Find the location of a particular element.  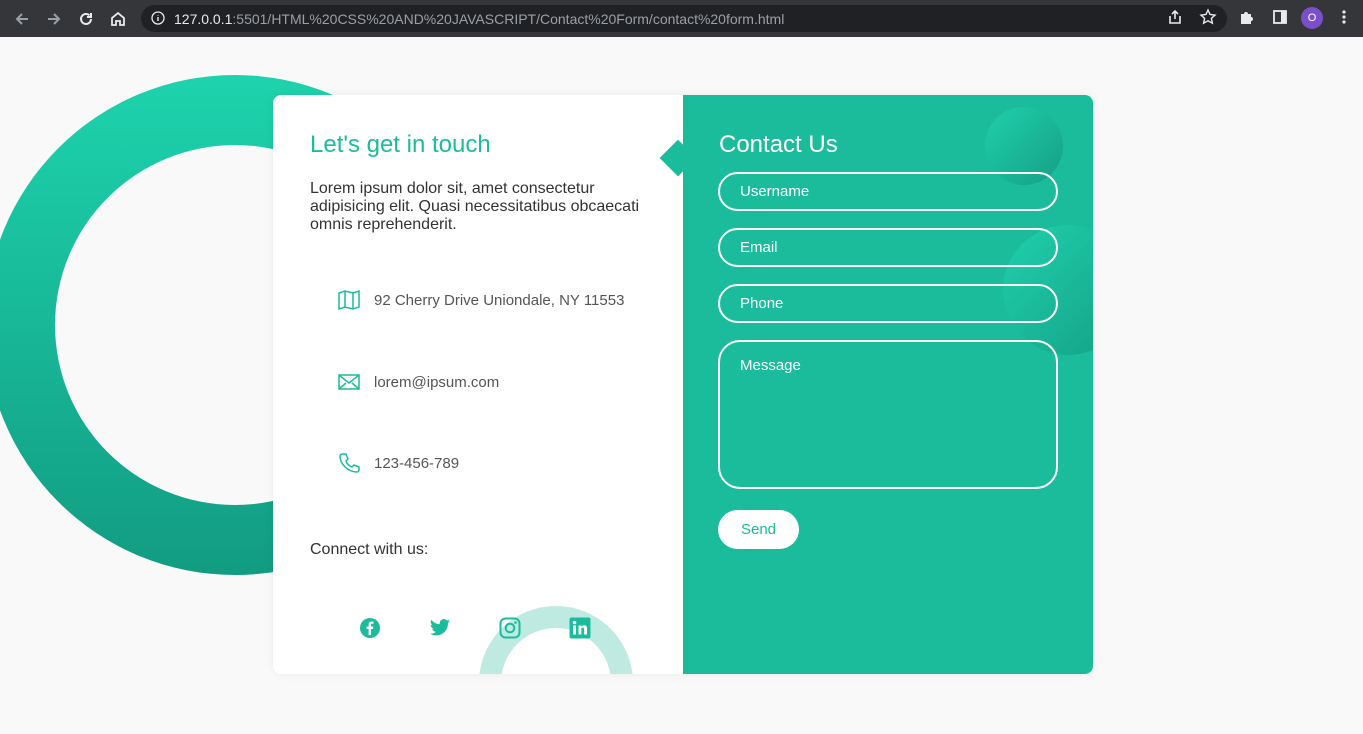

home-icon is located at coordinates (118, 18).